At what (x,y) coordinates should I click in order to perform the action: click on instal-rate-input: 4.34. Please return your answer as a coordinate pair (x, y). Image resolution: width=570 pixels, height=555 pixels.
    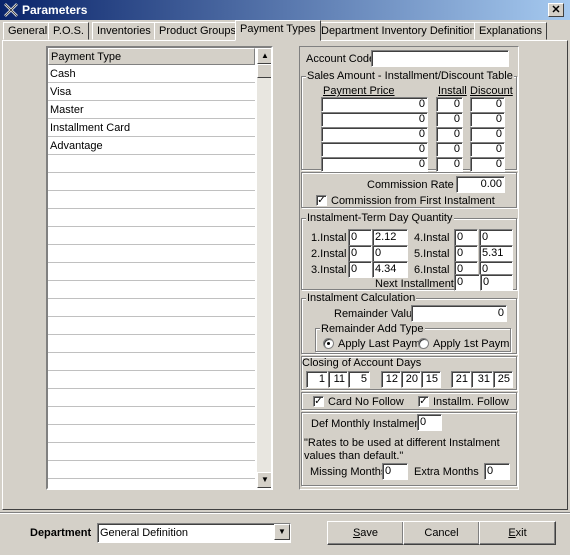
    Looking at the image, I should click on (390, 269).